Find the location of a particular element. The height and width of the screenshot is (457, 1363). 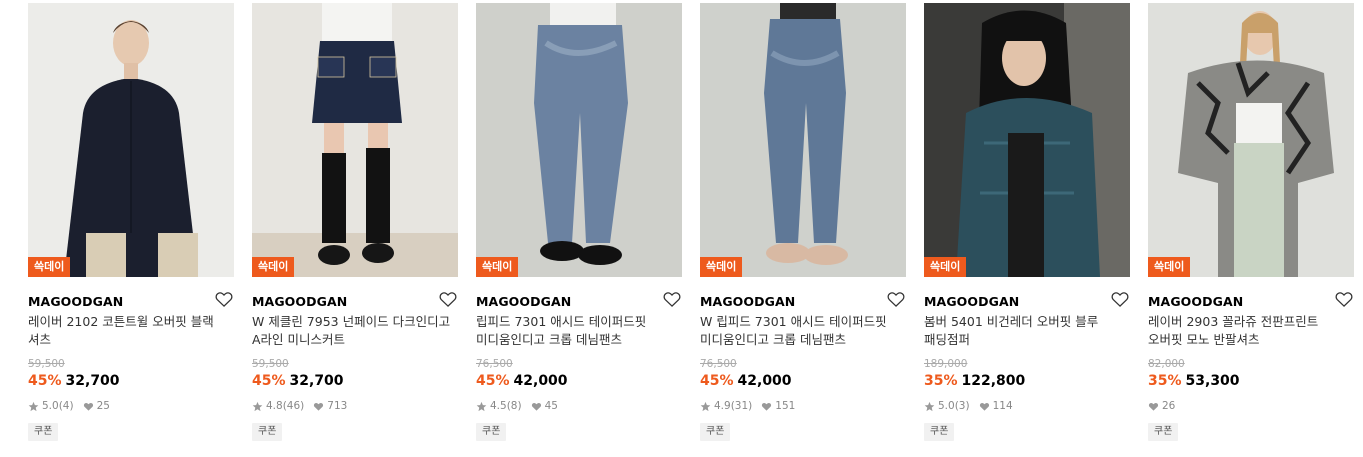

rating: 4.8 (46) is located at coordinates (278, 406).